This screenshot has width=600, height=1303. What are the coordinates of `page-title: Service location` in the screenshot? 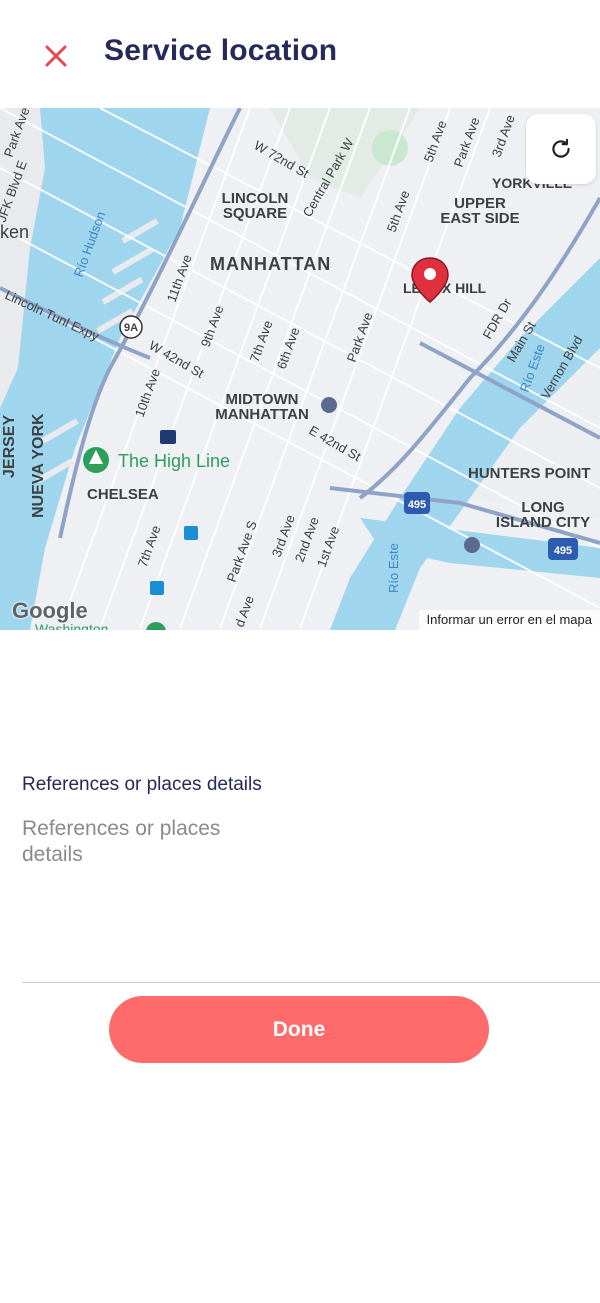 It's located at (221, 50).